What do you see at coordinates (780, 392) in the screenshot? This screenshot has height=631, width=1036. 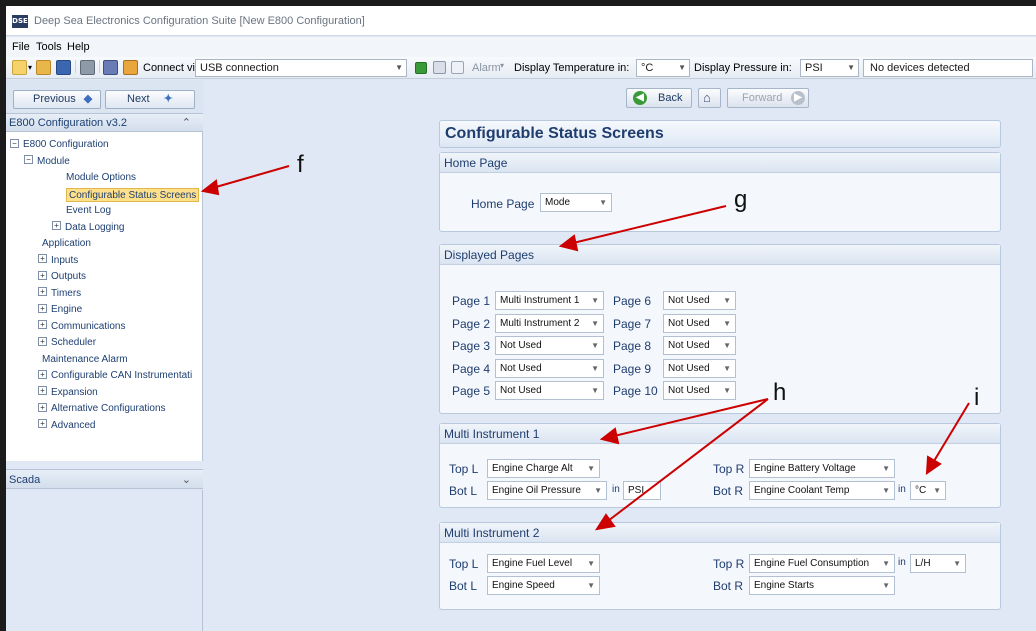 I see `annotation-label-h: h` at bounding box center [780, 392].